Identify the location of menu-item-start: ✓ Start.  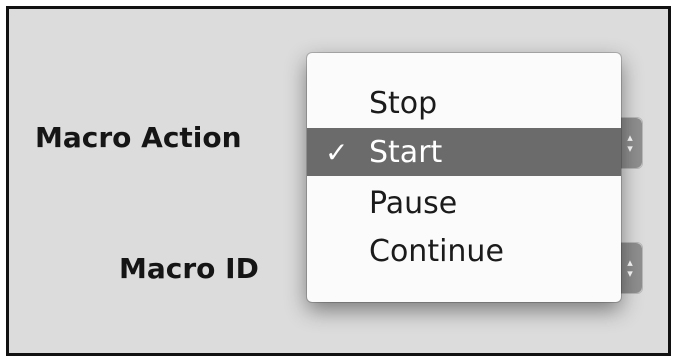
(464, 152).